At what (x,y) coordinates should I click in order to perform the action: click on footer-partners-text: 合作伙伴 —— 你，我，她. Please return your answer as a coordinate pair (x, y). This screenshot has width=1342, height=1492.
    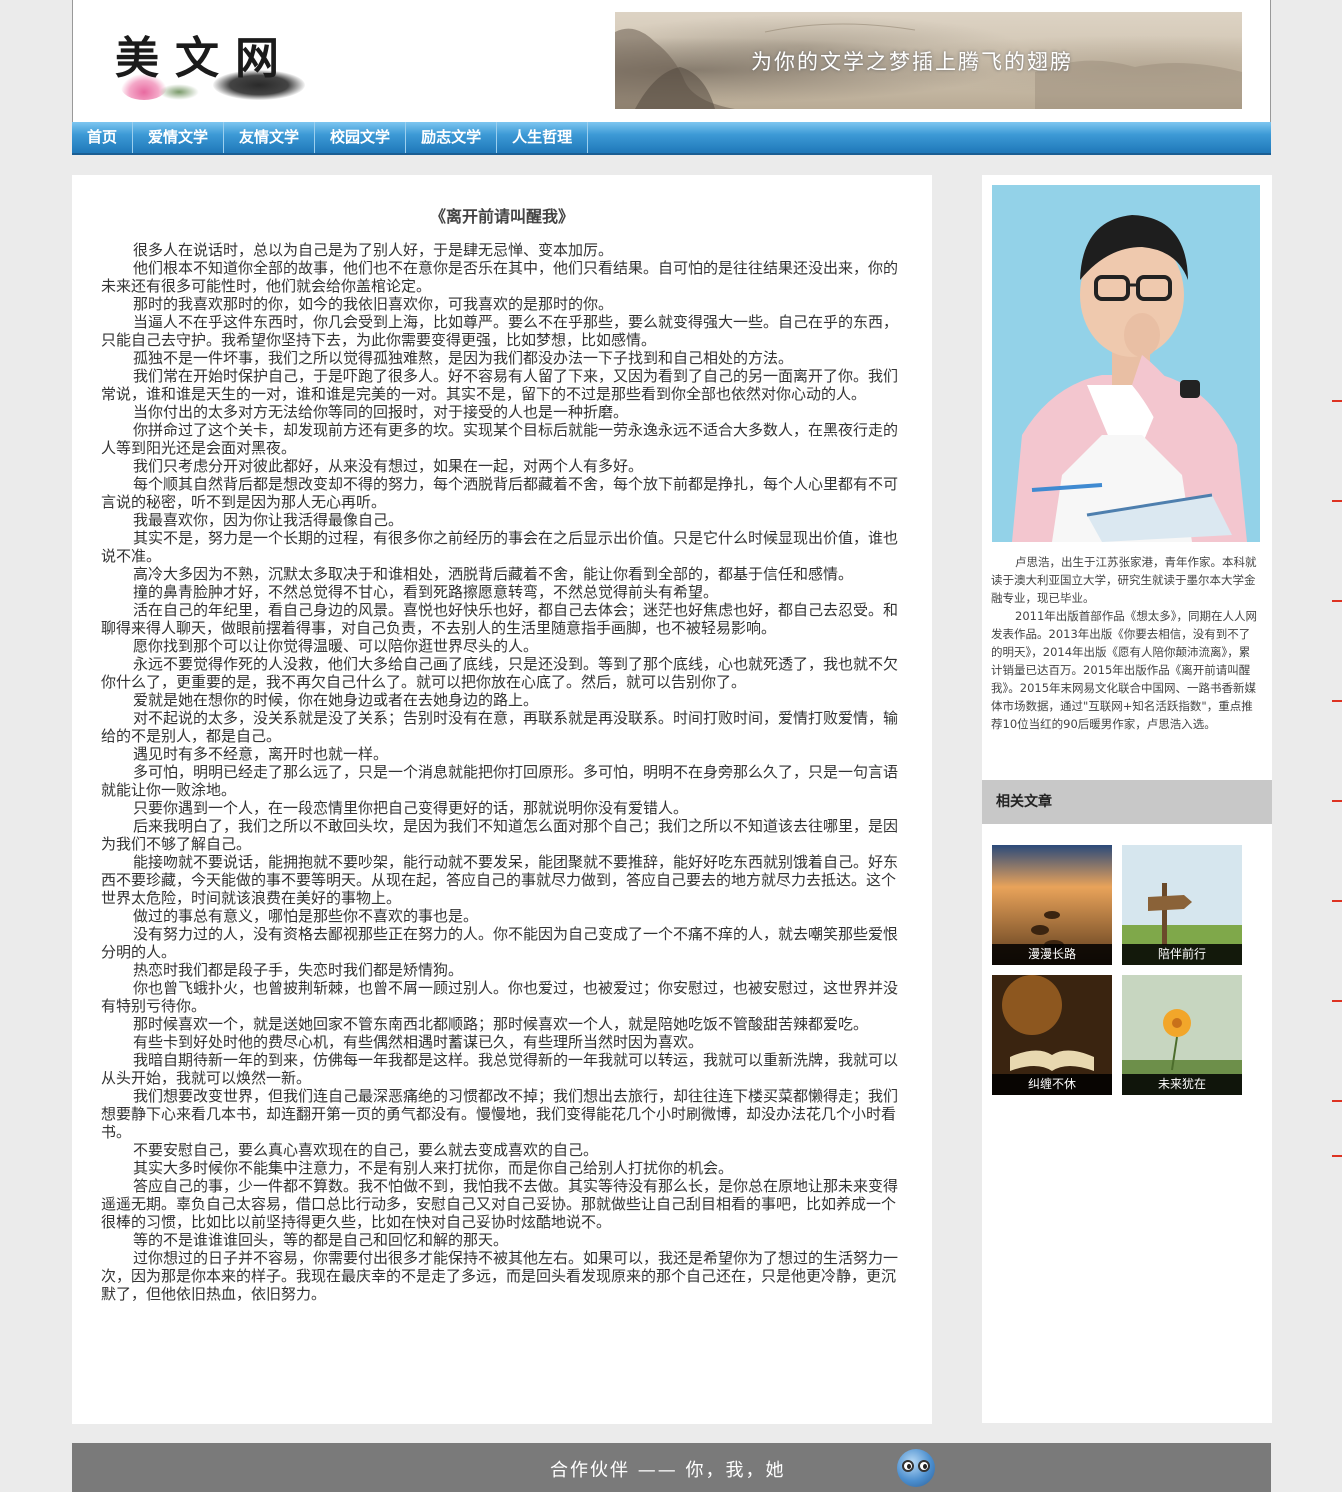
    Looking at the image, I should click on (668, 1470).